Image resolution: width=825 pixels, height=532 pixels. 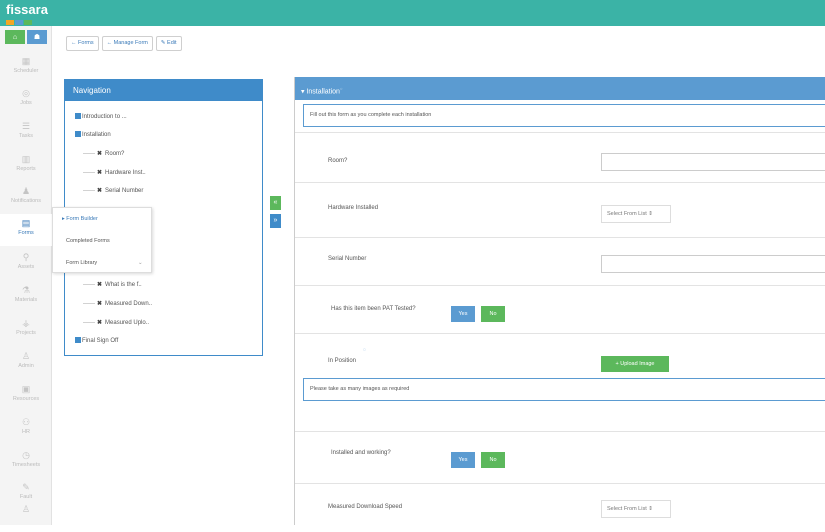 What do you see at coordinates (26, 455) in the screenshot?
I see `clock-icon: ◷` at bounding box center [26, 455].